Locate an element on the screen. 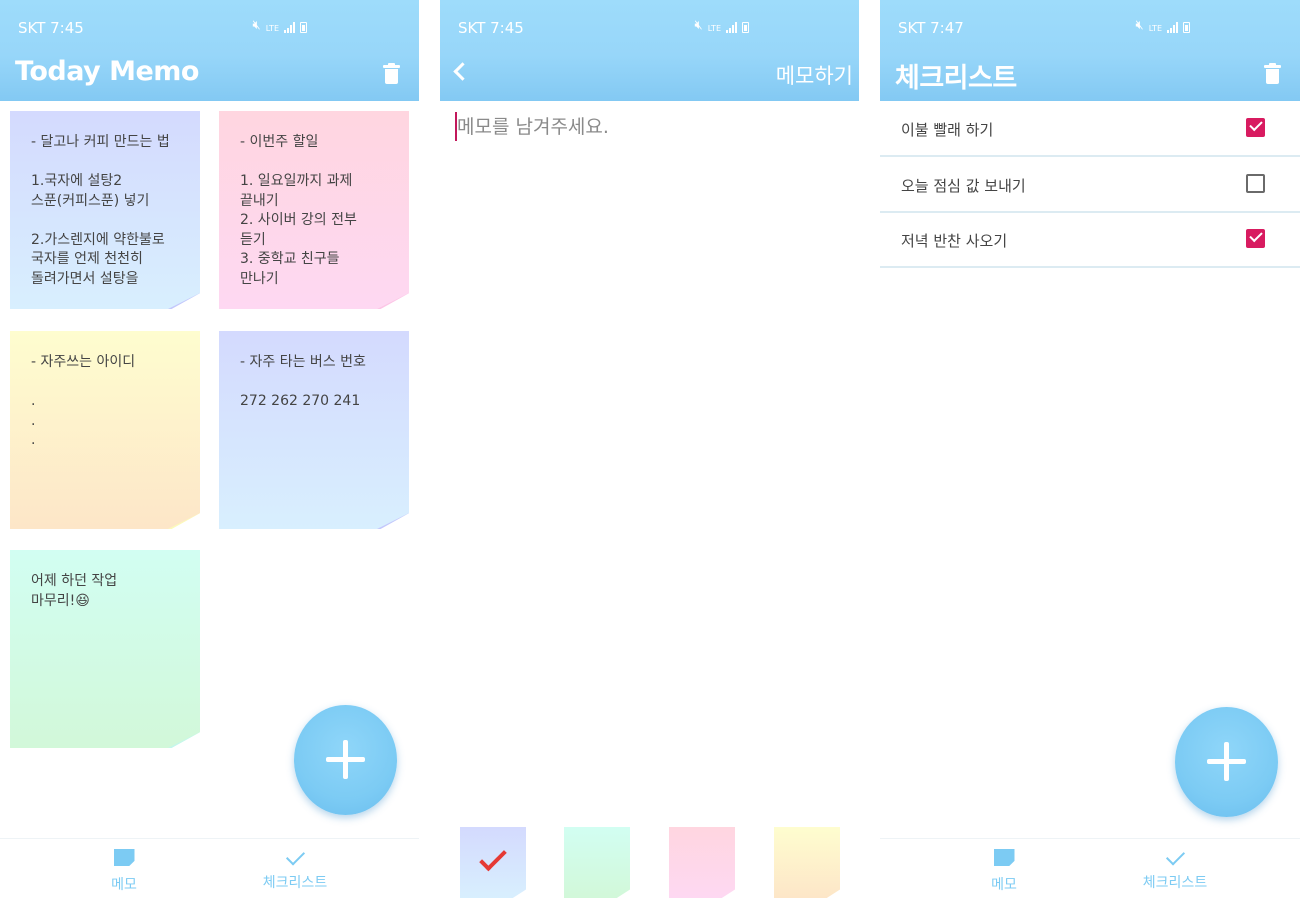 The height and width of the screenshot is (900, 1300). checklist-item: 오늘 점심 값 보내기 is located at coordinates (1090, 185).